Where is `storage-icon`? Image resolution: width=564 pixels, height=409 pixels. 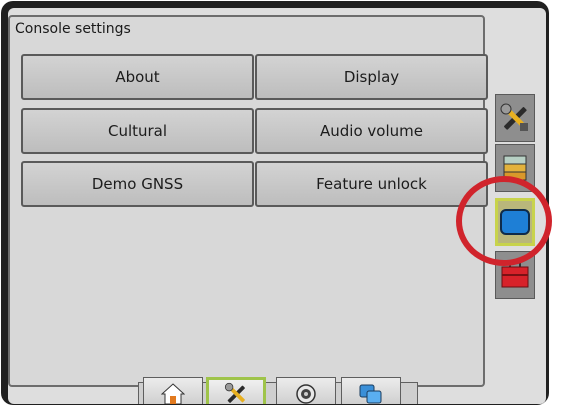
storage-icon is located at coordinates (515, 168).